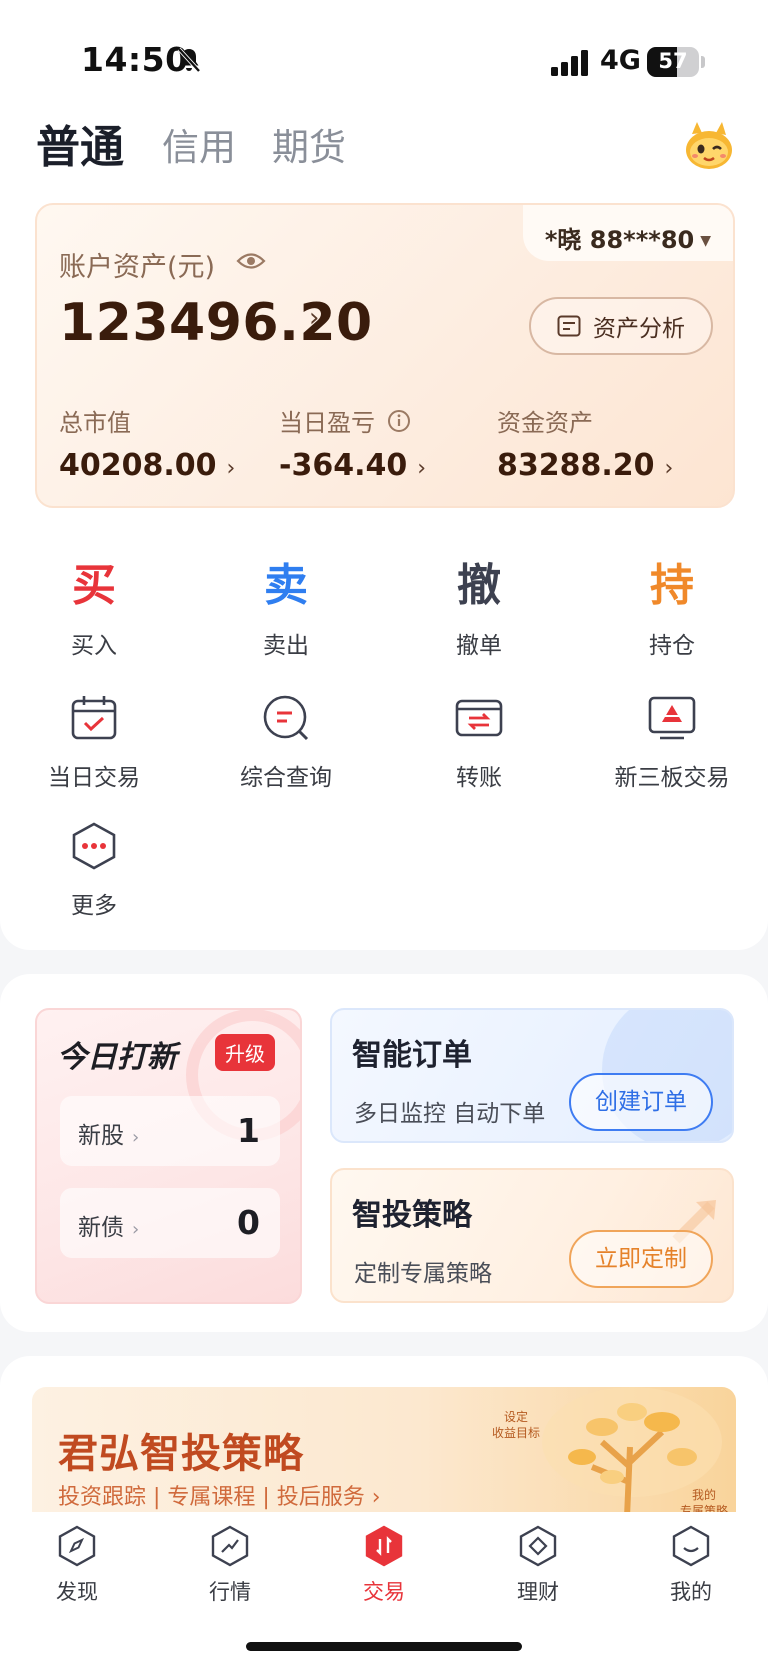 Image resolution: width=768 pixels, height=1670 pixels. I want to click on stat-value: 40208.00, so click(138, 465).